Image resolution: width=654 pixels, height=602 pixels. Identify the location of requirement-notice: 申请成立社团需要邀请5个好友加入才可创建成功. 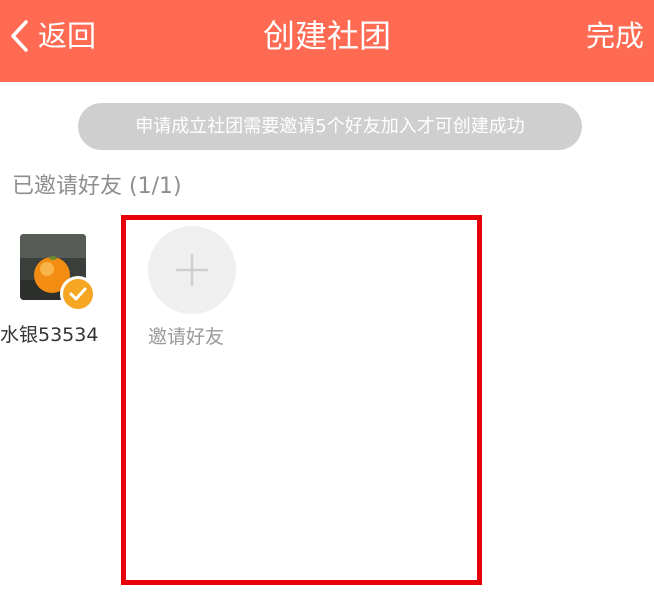
(330, 126).